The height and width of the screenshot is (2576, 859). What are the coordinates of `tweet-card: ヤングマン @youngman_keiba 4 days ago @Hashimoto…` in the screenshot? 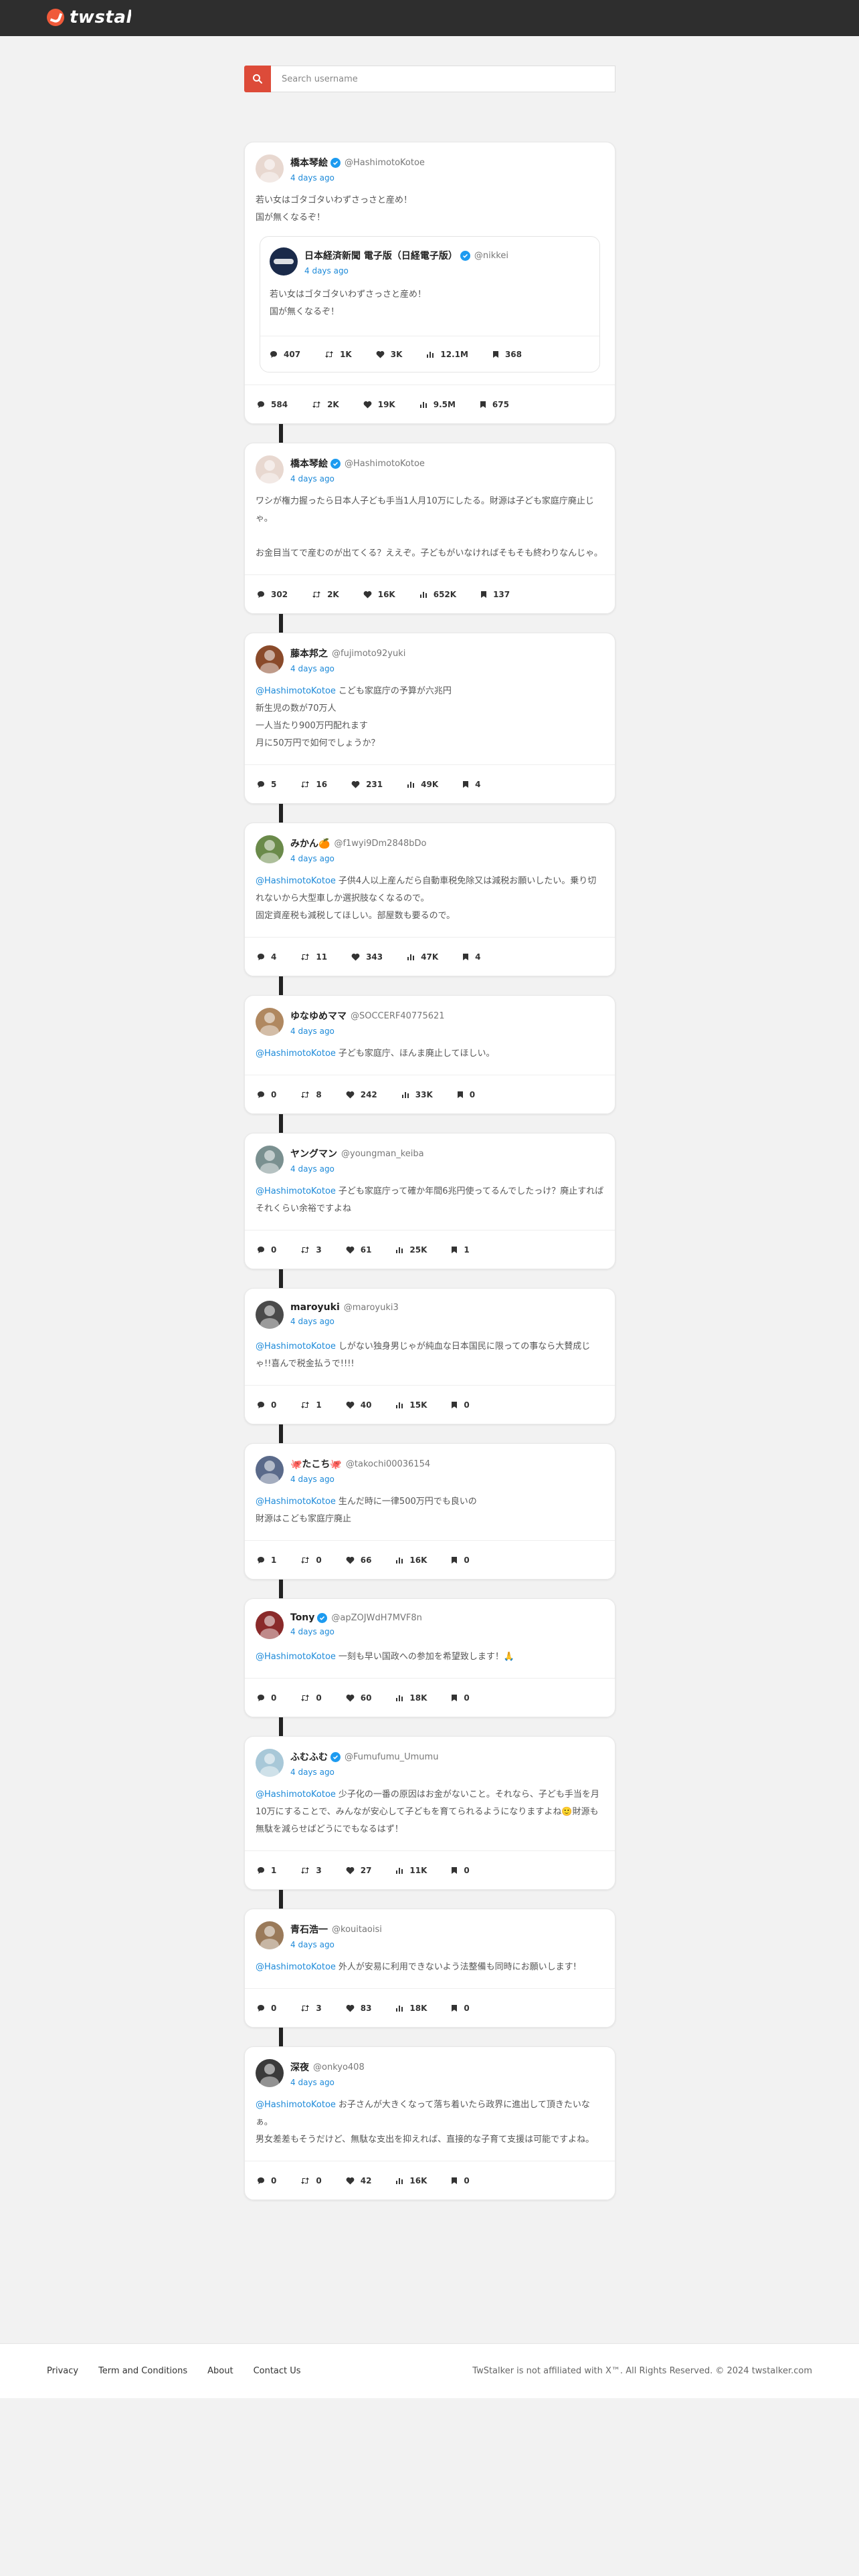 It's located at (429, 1201).